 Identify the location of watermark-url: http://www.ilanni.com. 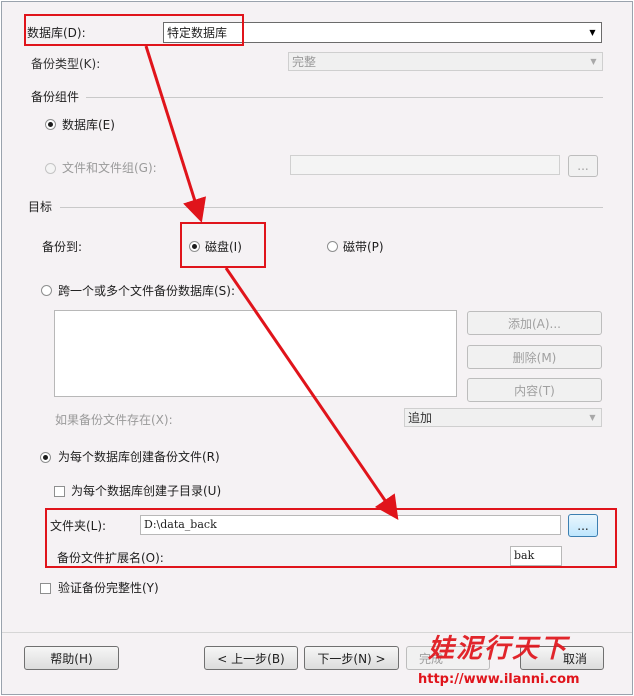
(499, 679).